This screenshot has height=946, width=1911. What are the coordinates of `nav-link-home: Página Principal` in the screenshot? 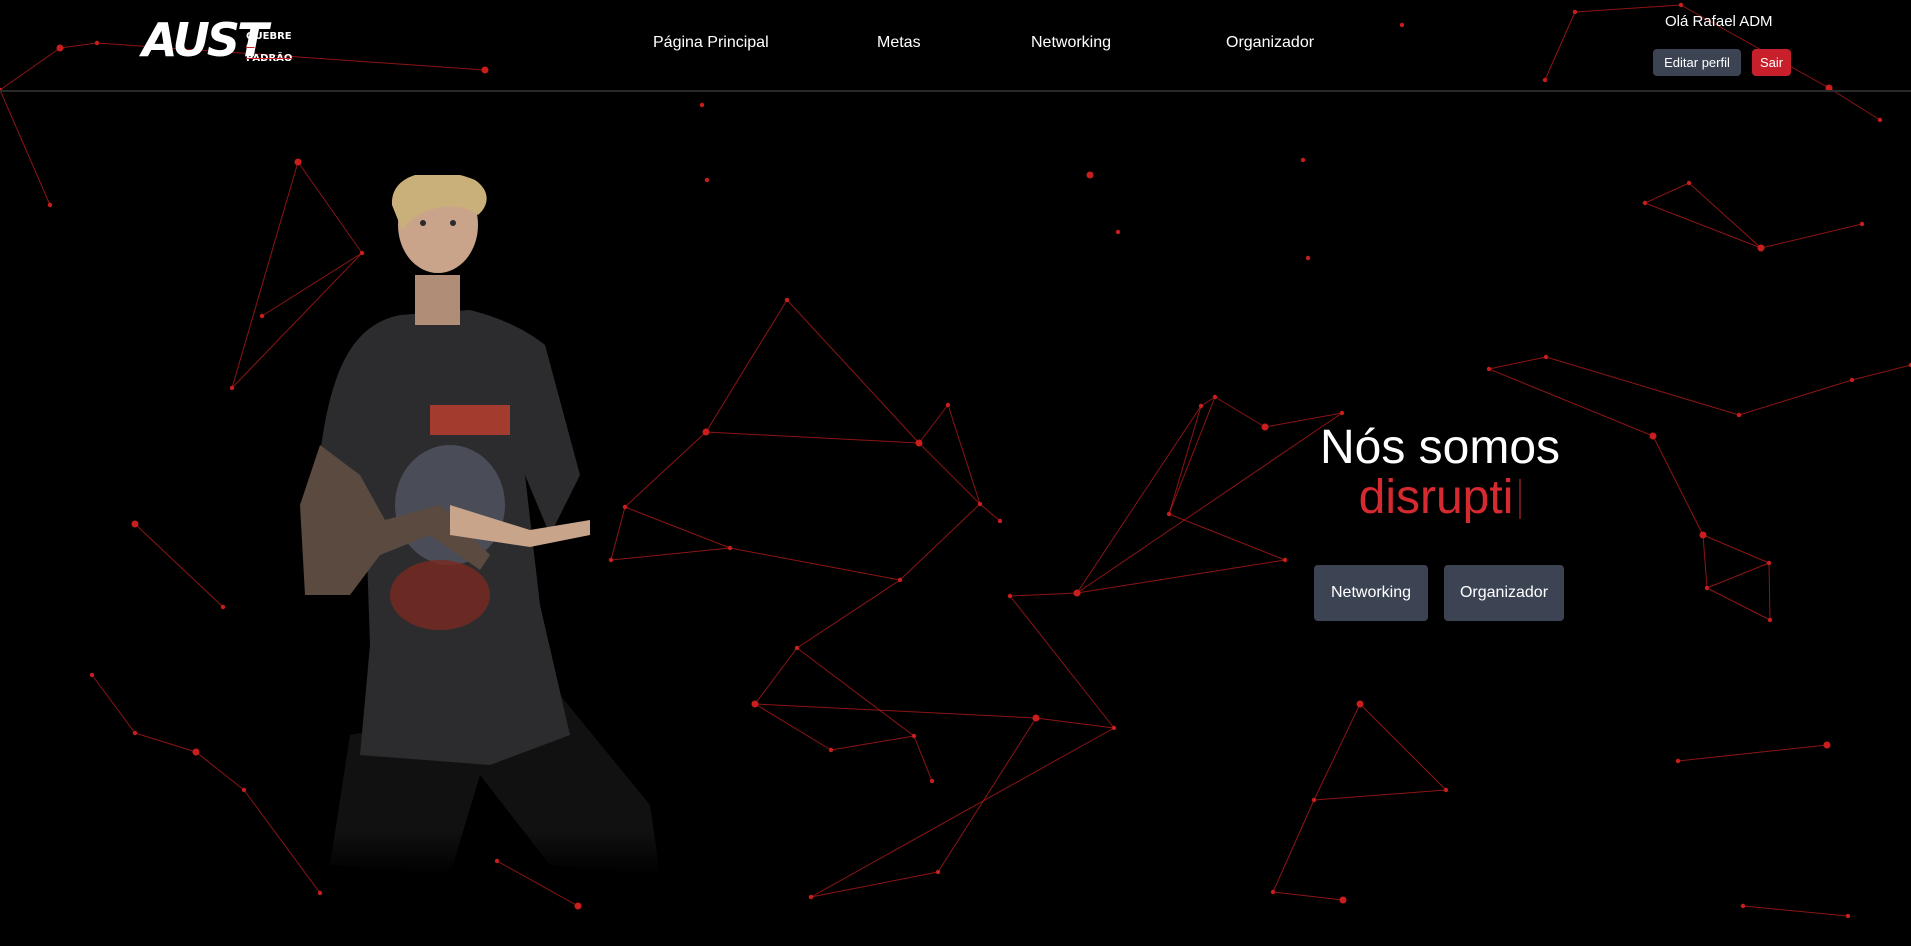 It's located at (711, 43).